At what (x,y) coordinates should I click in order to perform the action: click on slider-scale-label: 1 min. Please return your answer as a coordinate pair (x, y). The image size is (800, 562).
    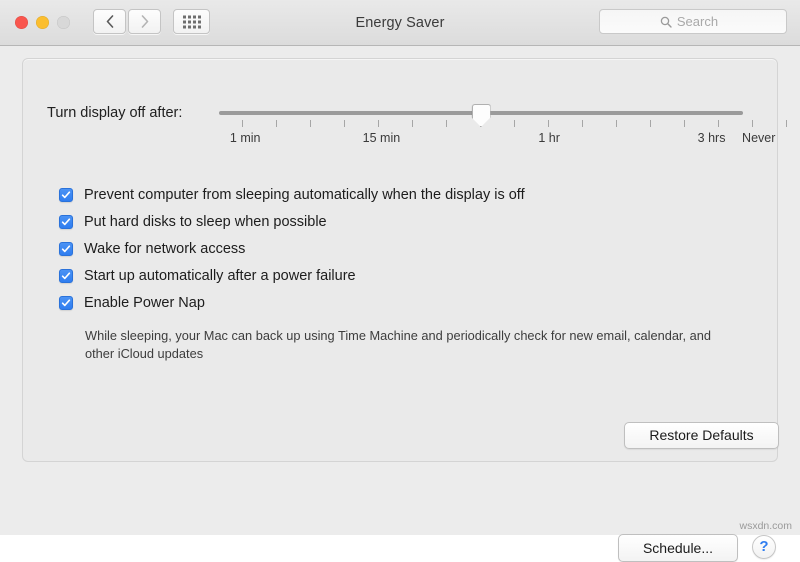
    Looking at the image, I should click on (245, 138).